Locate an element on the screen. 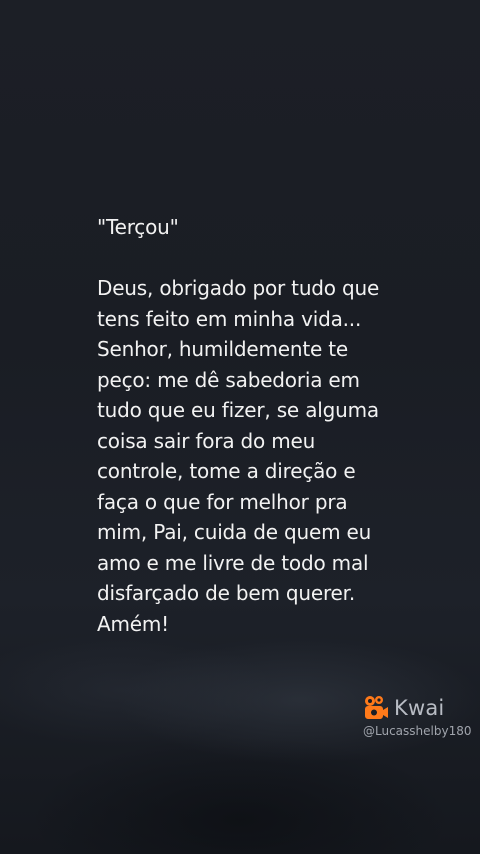 This screenshot has width=480, height=854. kwai-watermark: Kwai @Lucasshelby180 is located at coordinates (417, 716).